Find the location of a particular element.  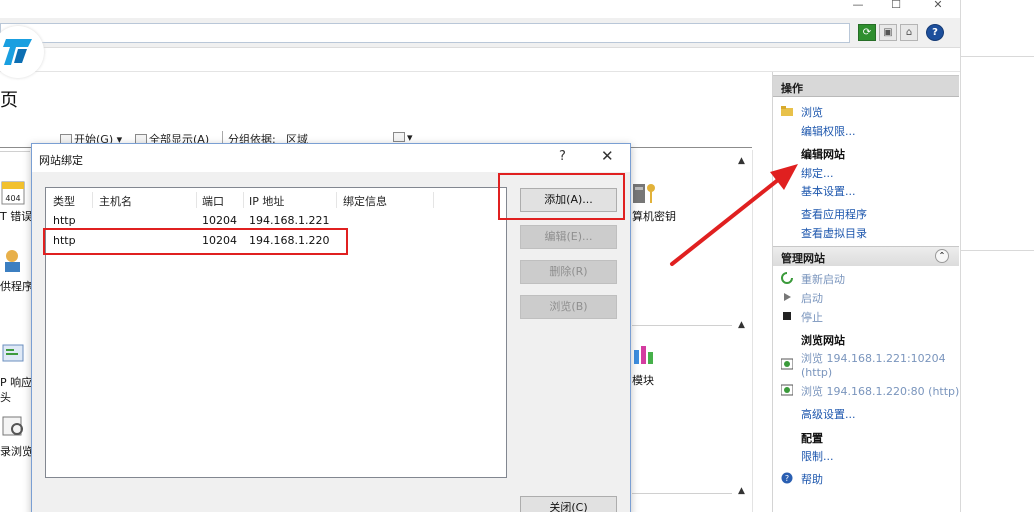

actions-header: 操作 is located at coordinates (866, 86).